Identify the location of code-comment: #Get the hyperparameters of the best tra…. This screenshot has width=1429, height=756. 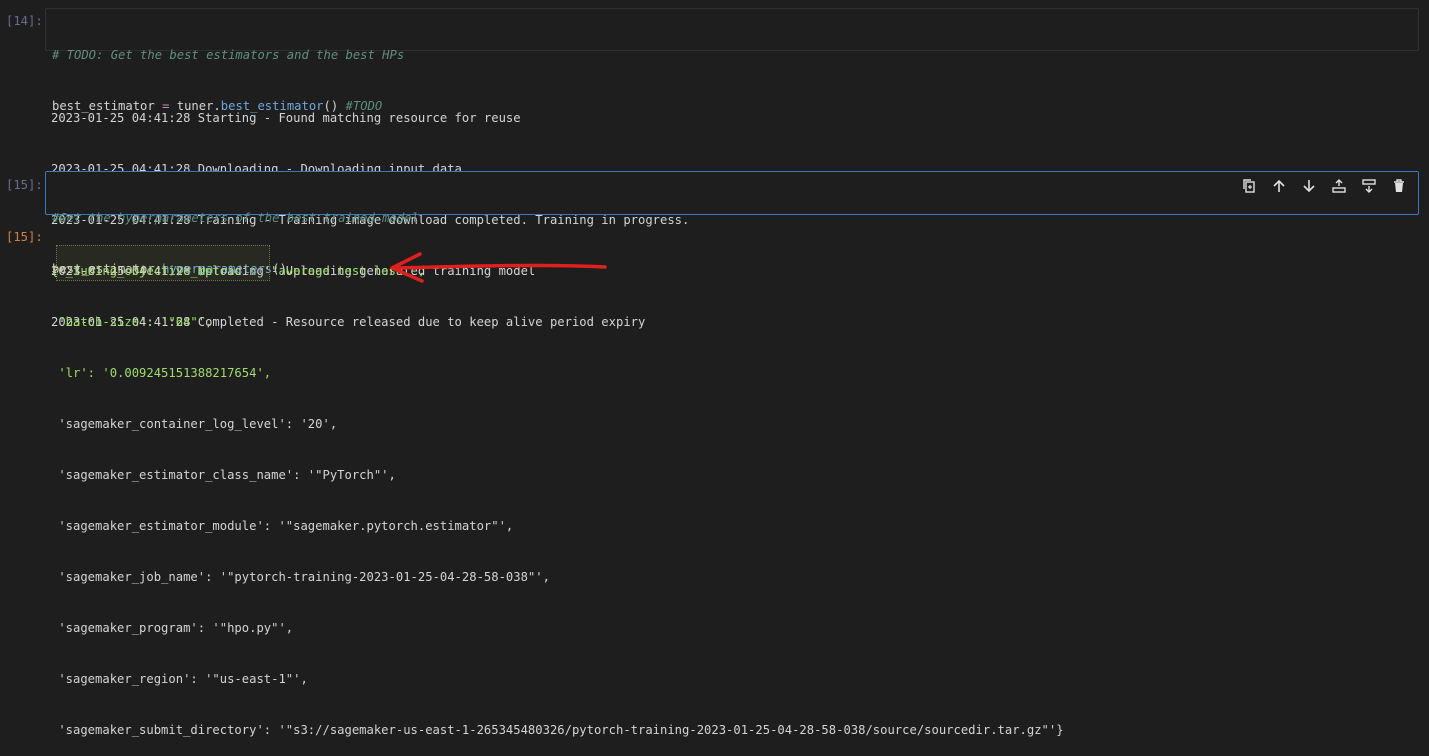
(235, 218).